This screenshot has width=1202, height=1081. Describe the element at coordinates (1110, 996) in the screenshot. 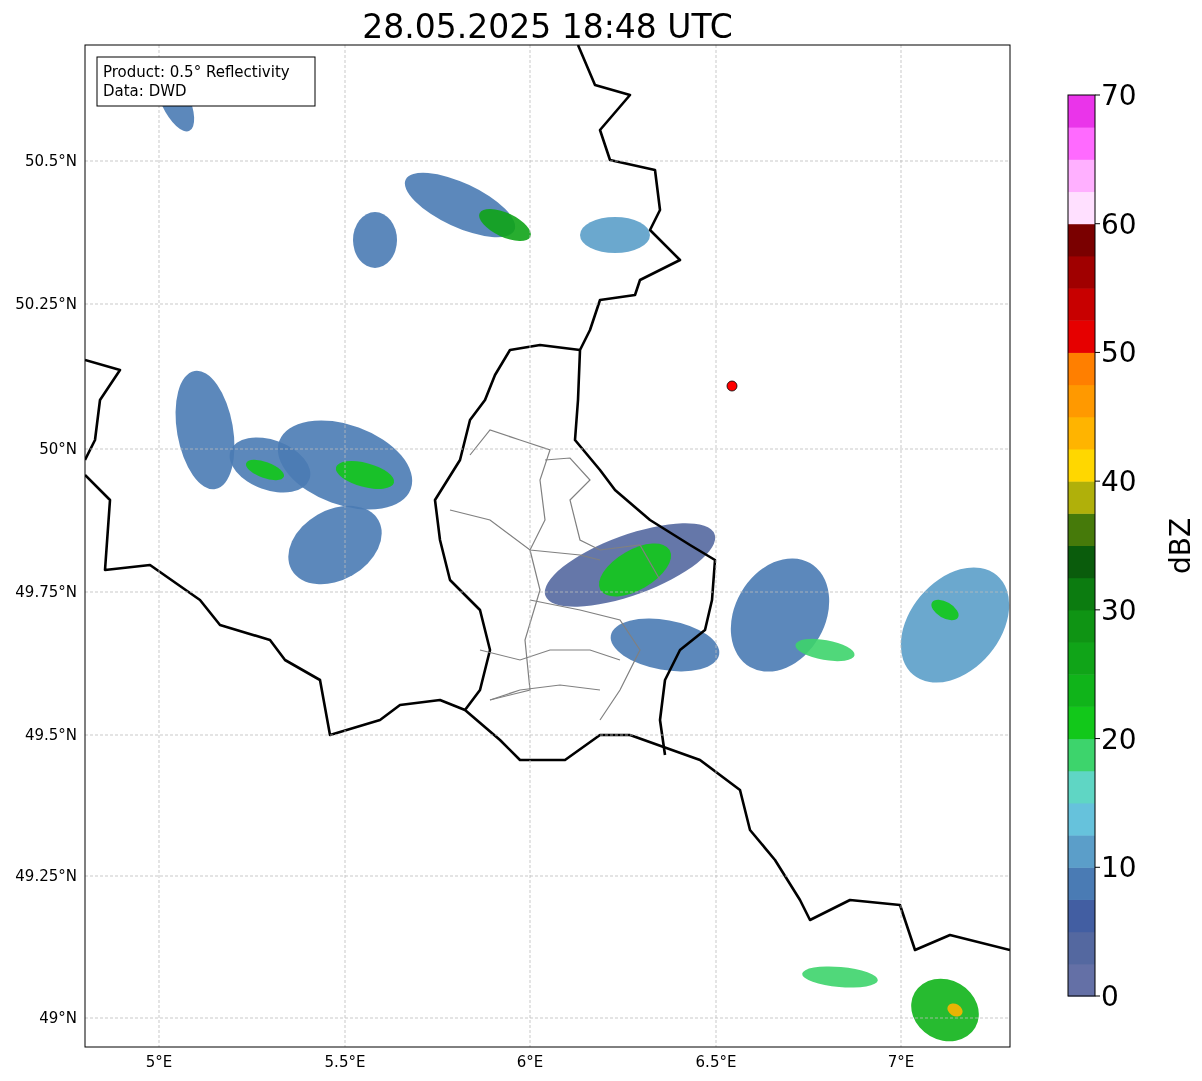

I see `colorbar-tick-label: 0` at that location.